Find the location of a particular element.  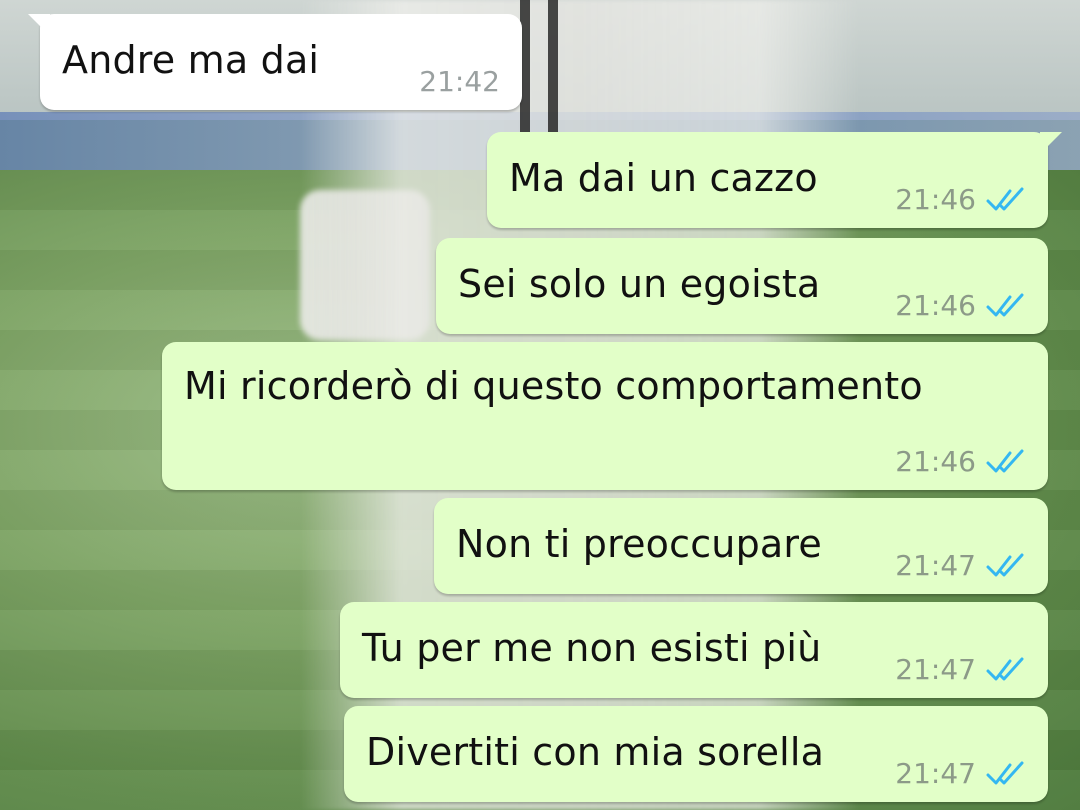

message-bubble-outgoing: Divertiti con mia sorella 21:47 is located at coordinates (696, 754).